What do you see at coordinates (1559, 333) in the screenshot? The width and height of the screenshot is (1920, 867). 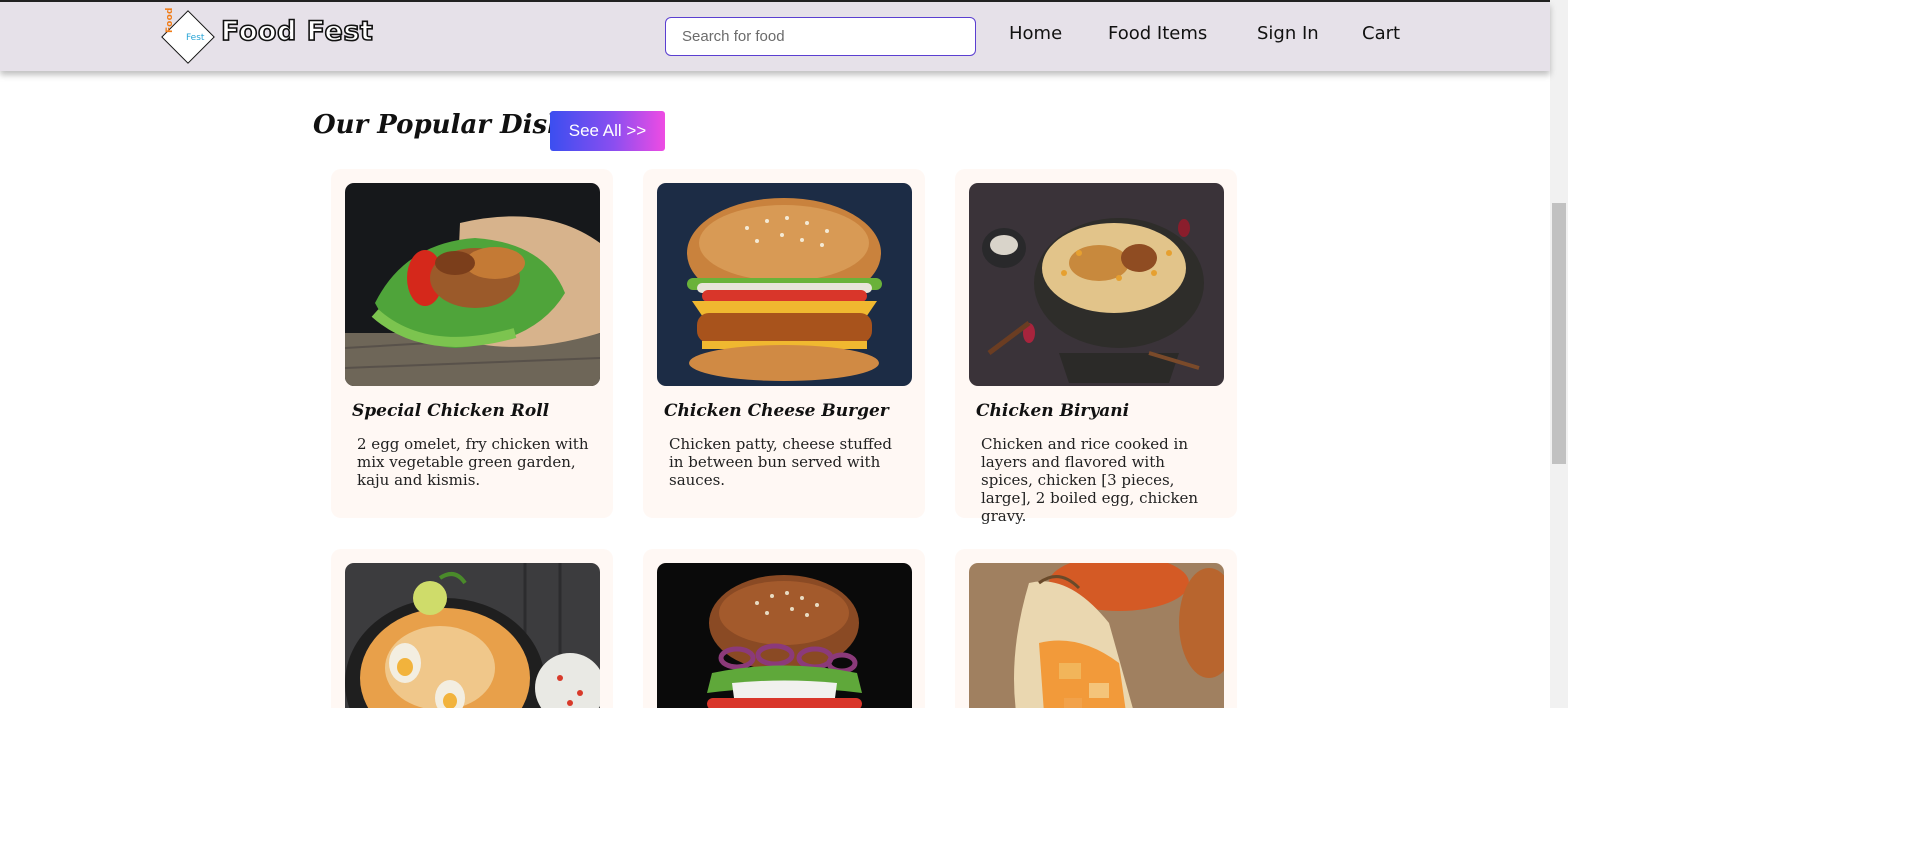 I see `scrollbar-thumb` at bounding box center [1559, 333].